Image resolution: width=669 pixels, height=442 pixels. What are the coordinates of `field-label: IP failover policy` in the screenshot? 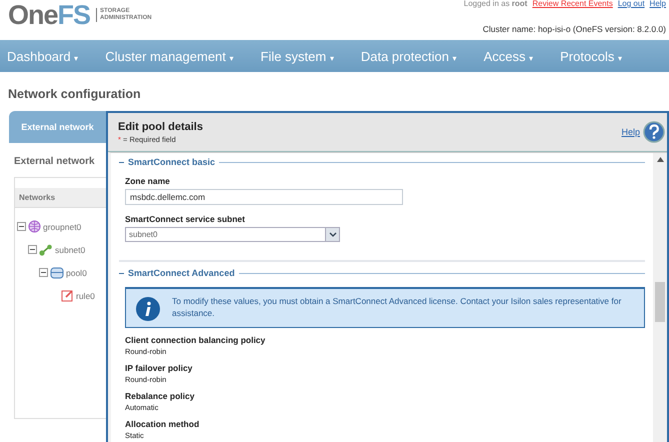 It's located at (159, 368).